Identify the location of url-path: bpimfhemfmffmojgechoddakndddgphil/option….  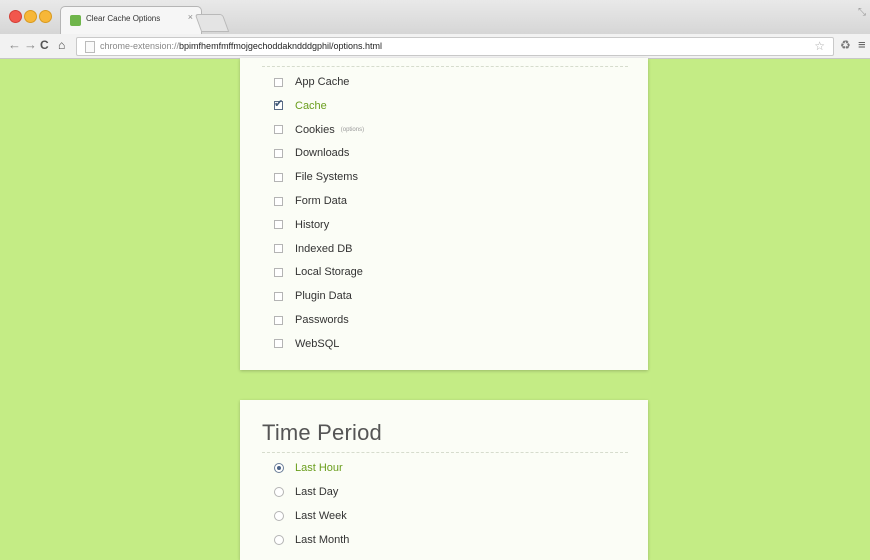
(280, 46).